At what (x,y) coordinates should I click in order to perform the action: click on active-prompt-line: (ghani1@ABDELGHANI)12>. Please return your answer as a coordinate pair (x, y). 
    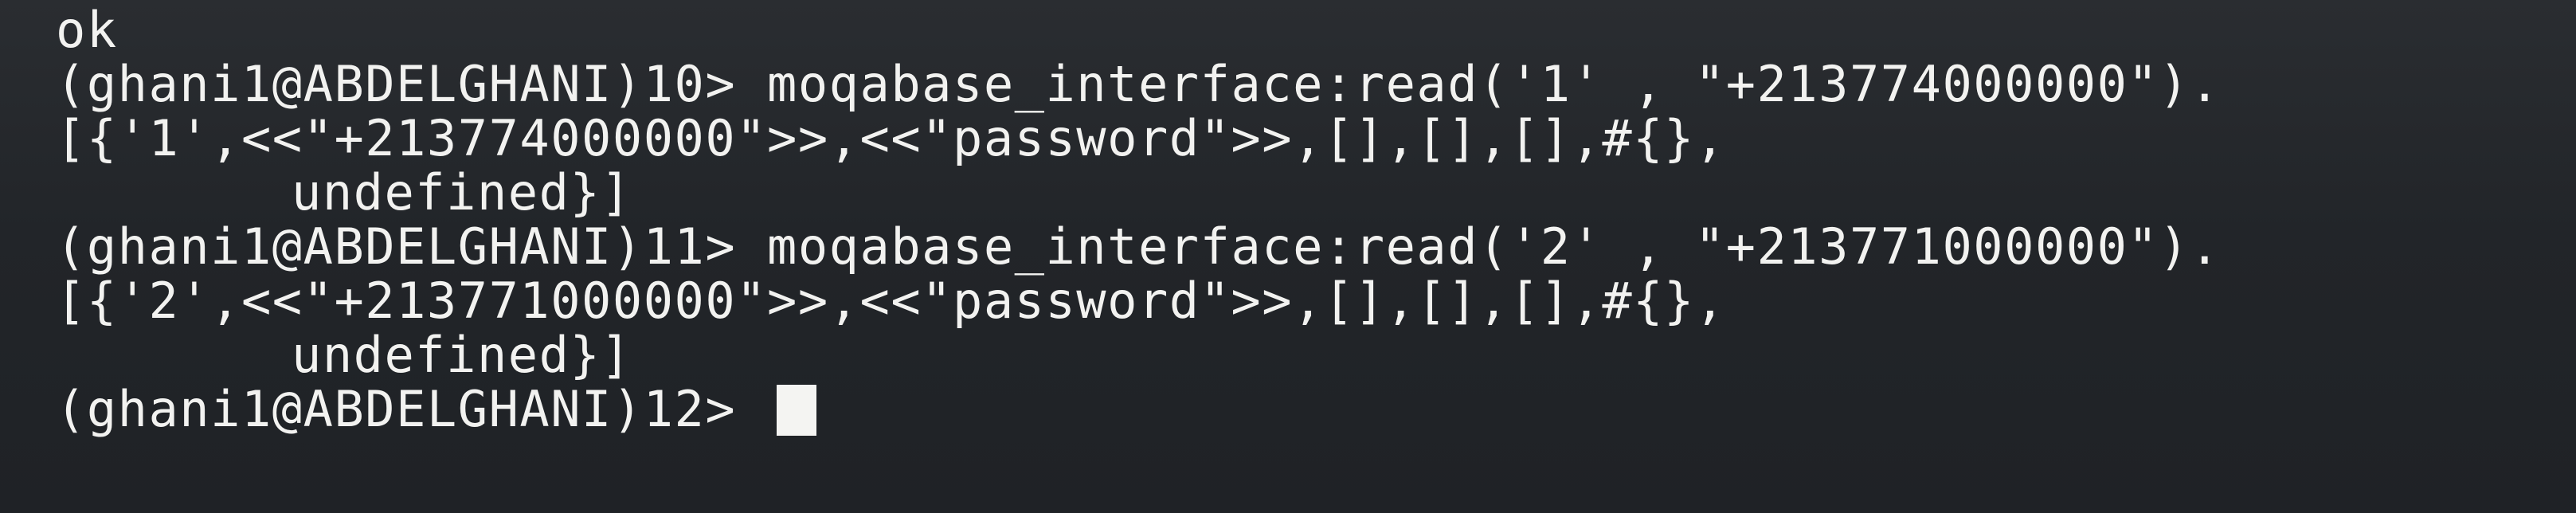
    Looking at the image, I should click on (1316, 409).